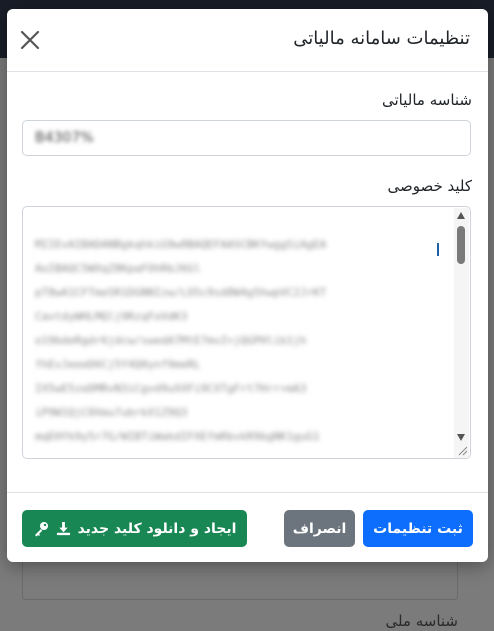  Describe the element at coordinates (381, 38) in the screenshot. I see `modal-title: تنظیمات سامانه مالیاتی` at that location.